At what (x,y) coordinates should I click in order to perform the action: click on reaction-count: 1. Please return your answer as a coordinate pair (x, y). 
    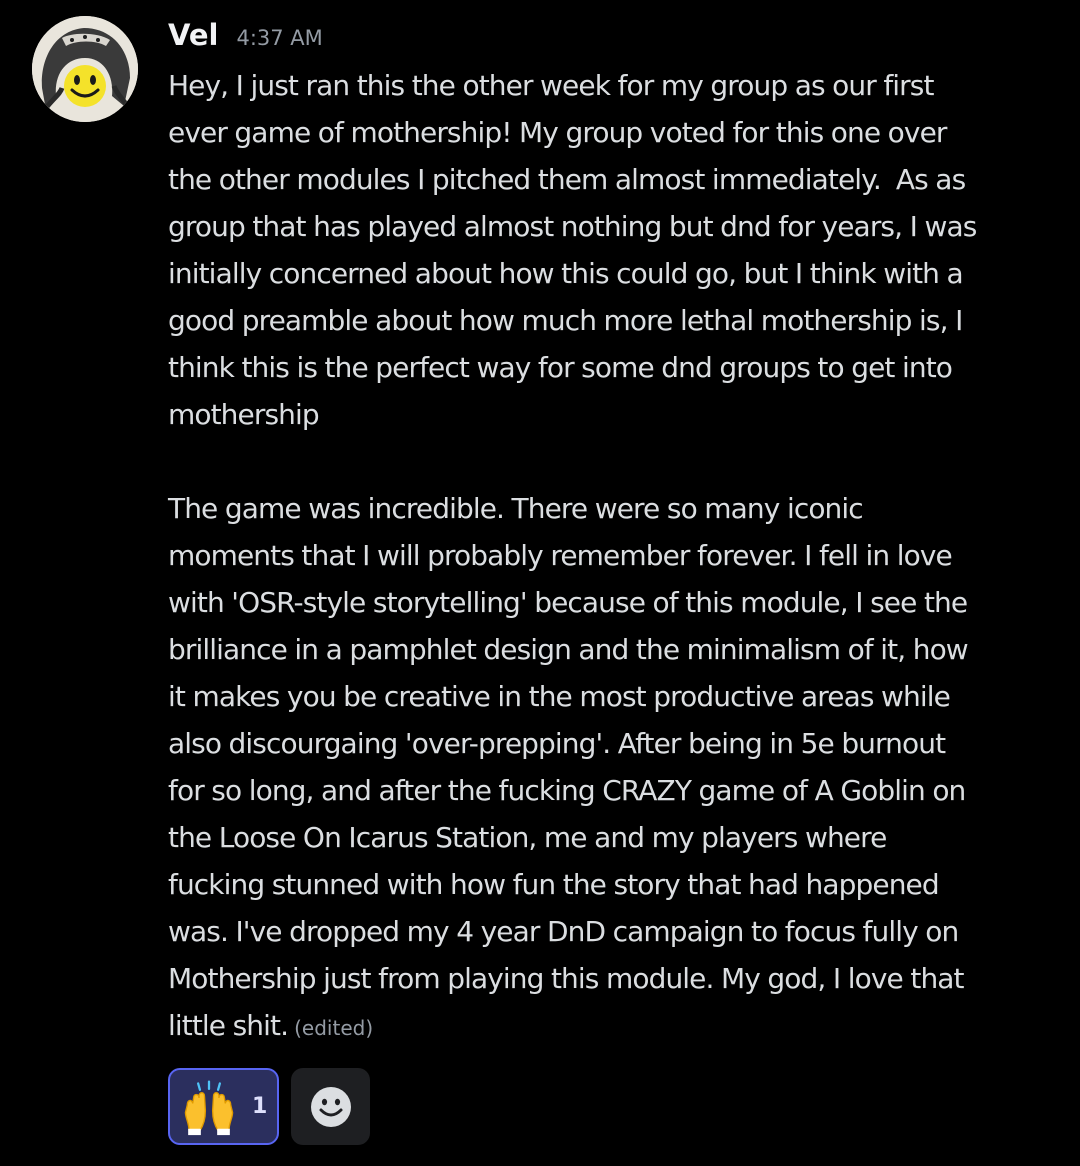
    Looking at the image, I should click on (260, 1106).